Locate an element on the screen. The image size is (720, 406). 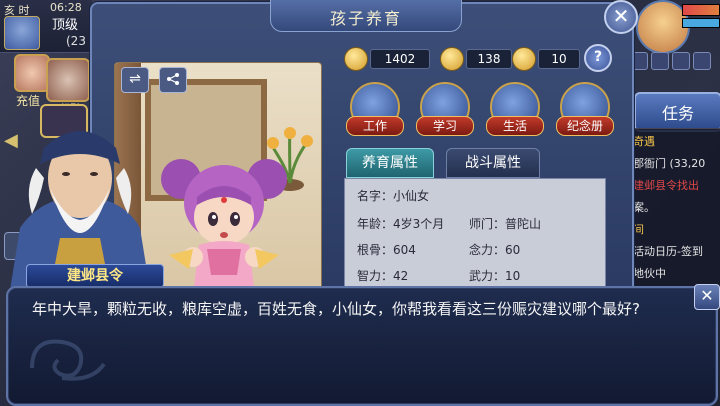
swap-child-button: ⇌ is located at coordinates (135, 80).